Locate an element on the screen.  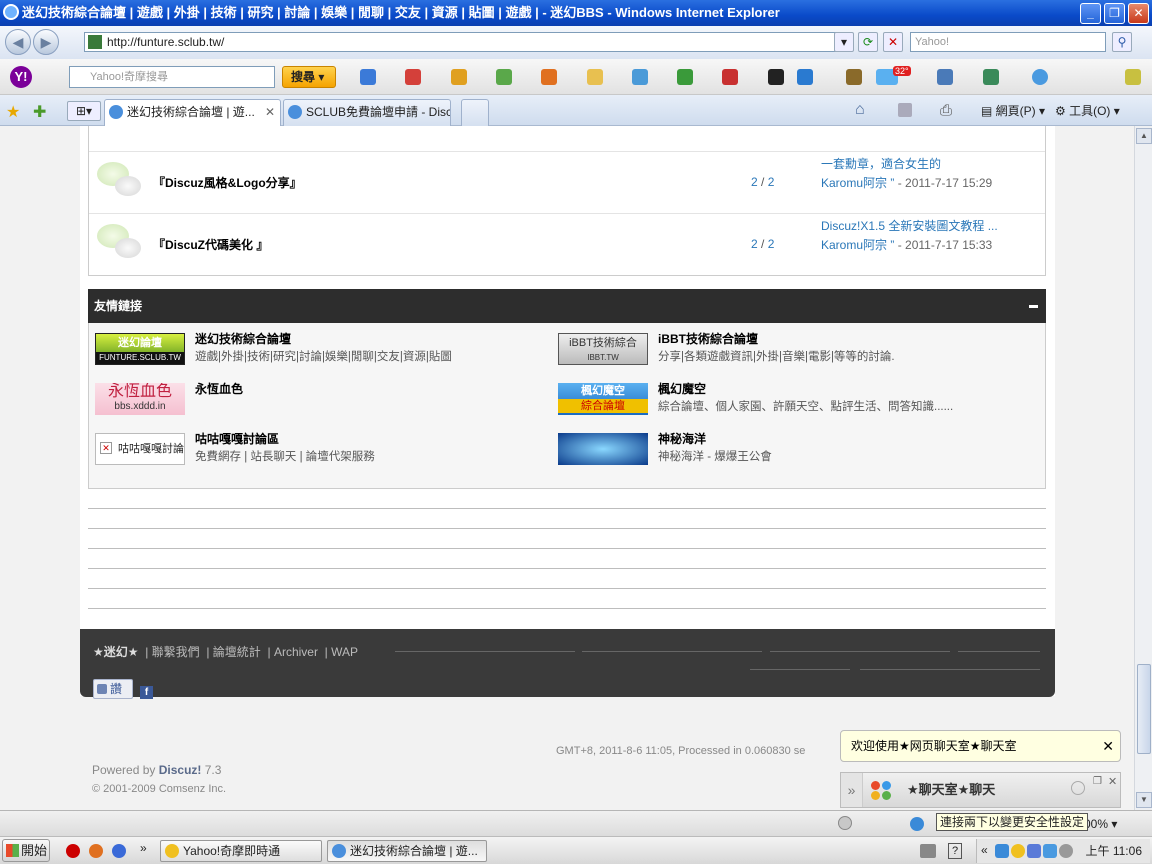
search-icon: ⚲ is located at coordinates (1122, 42).